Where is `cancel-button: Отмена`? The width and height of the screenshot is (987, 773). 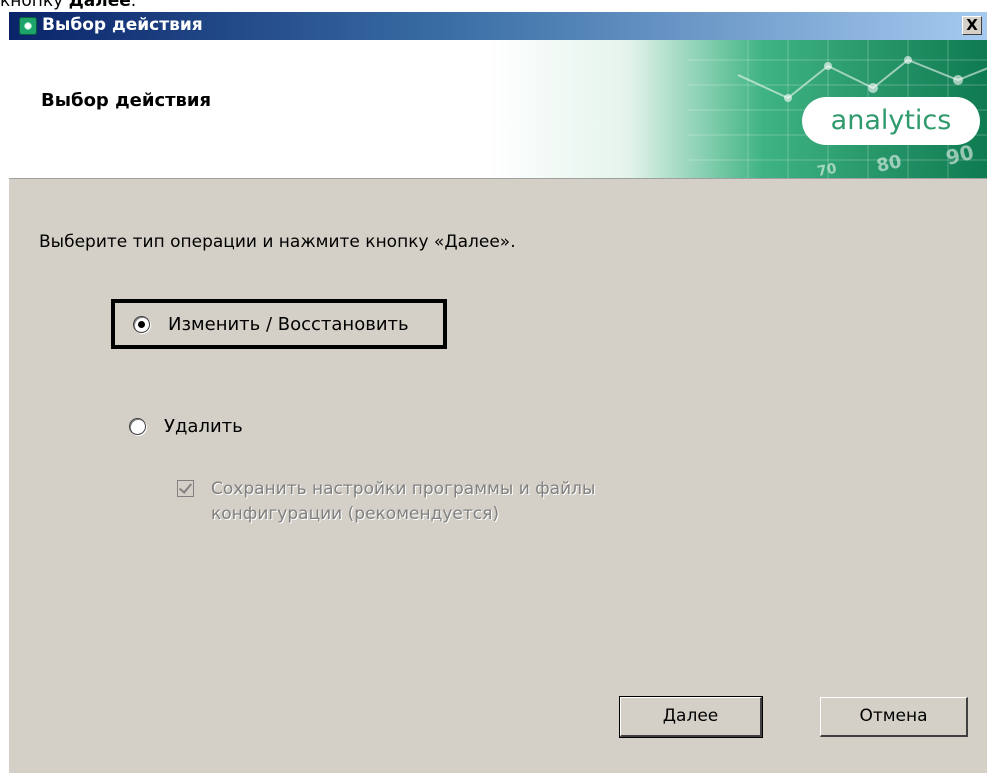
cancel-button: Отмена is located at coordinates (894, 717).